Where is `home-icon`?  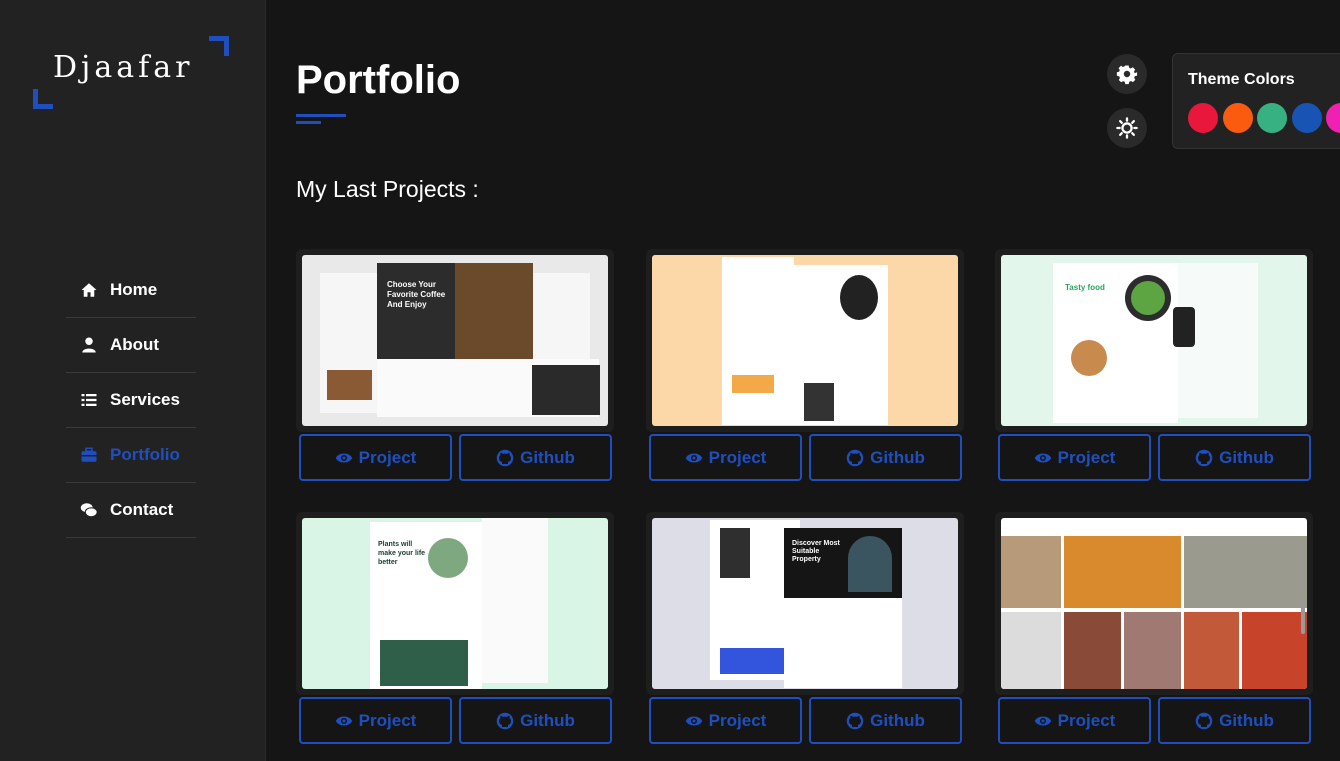 home-icon is located at coordinates (89, 290).